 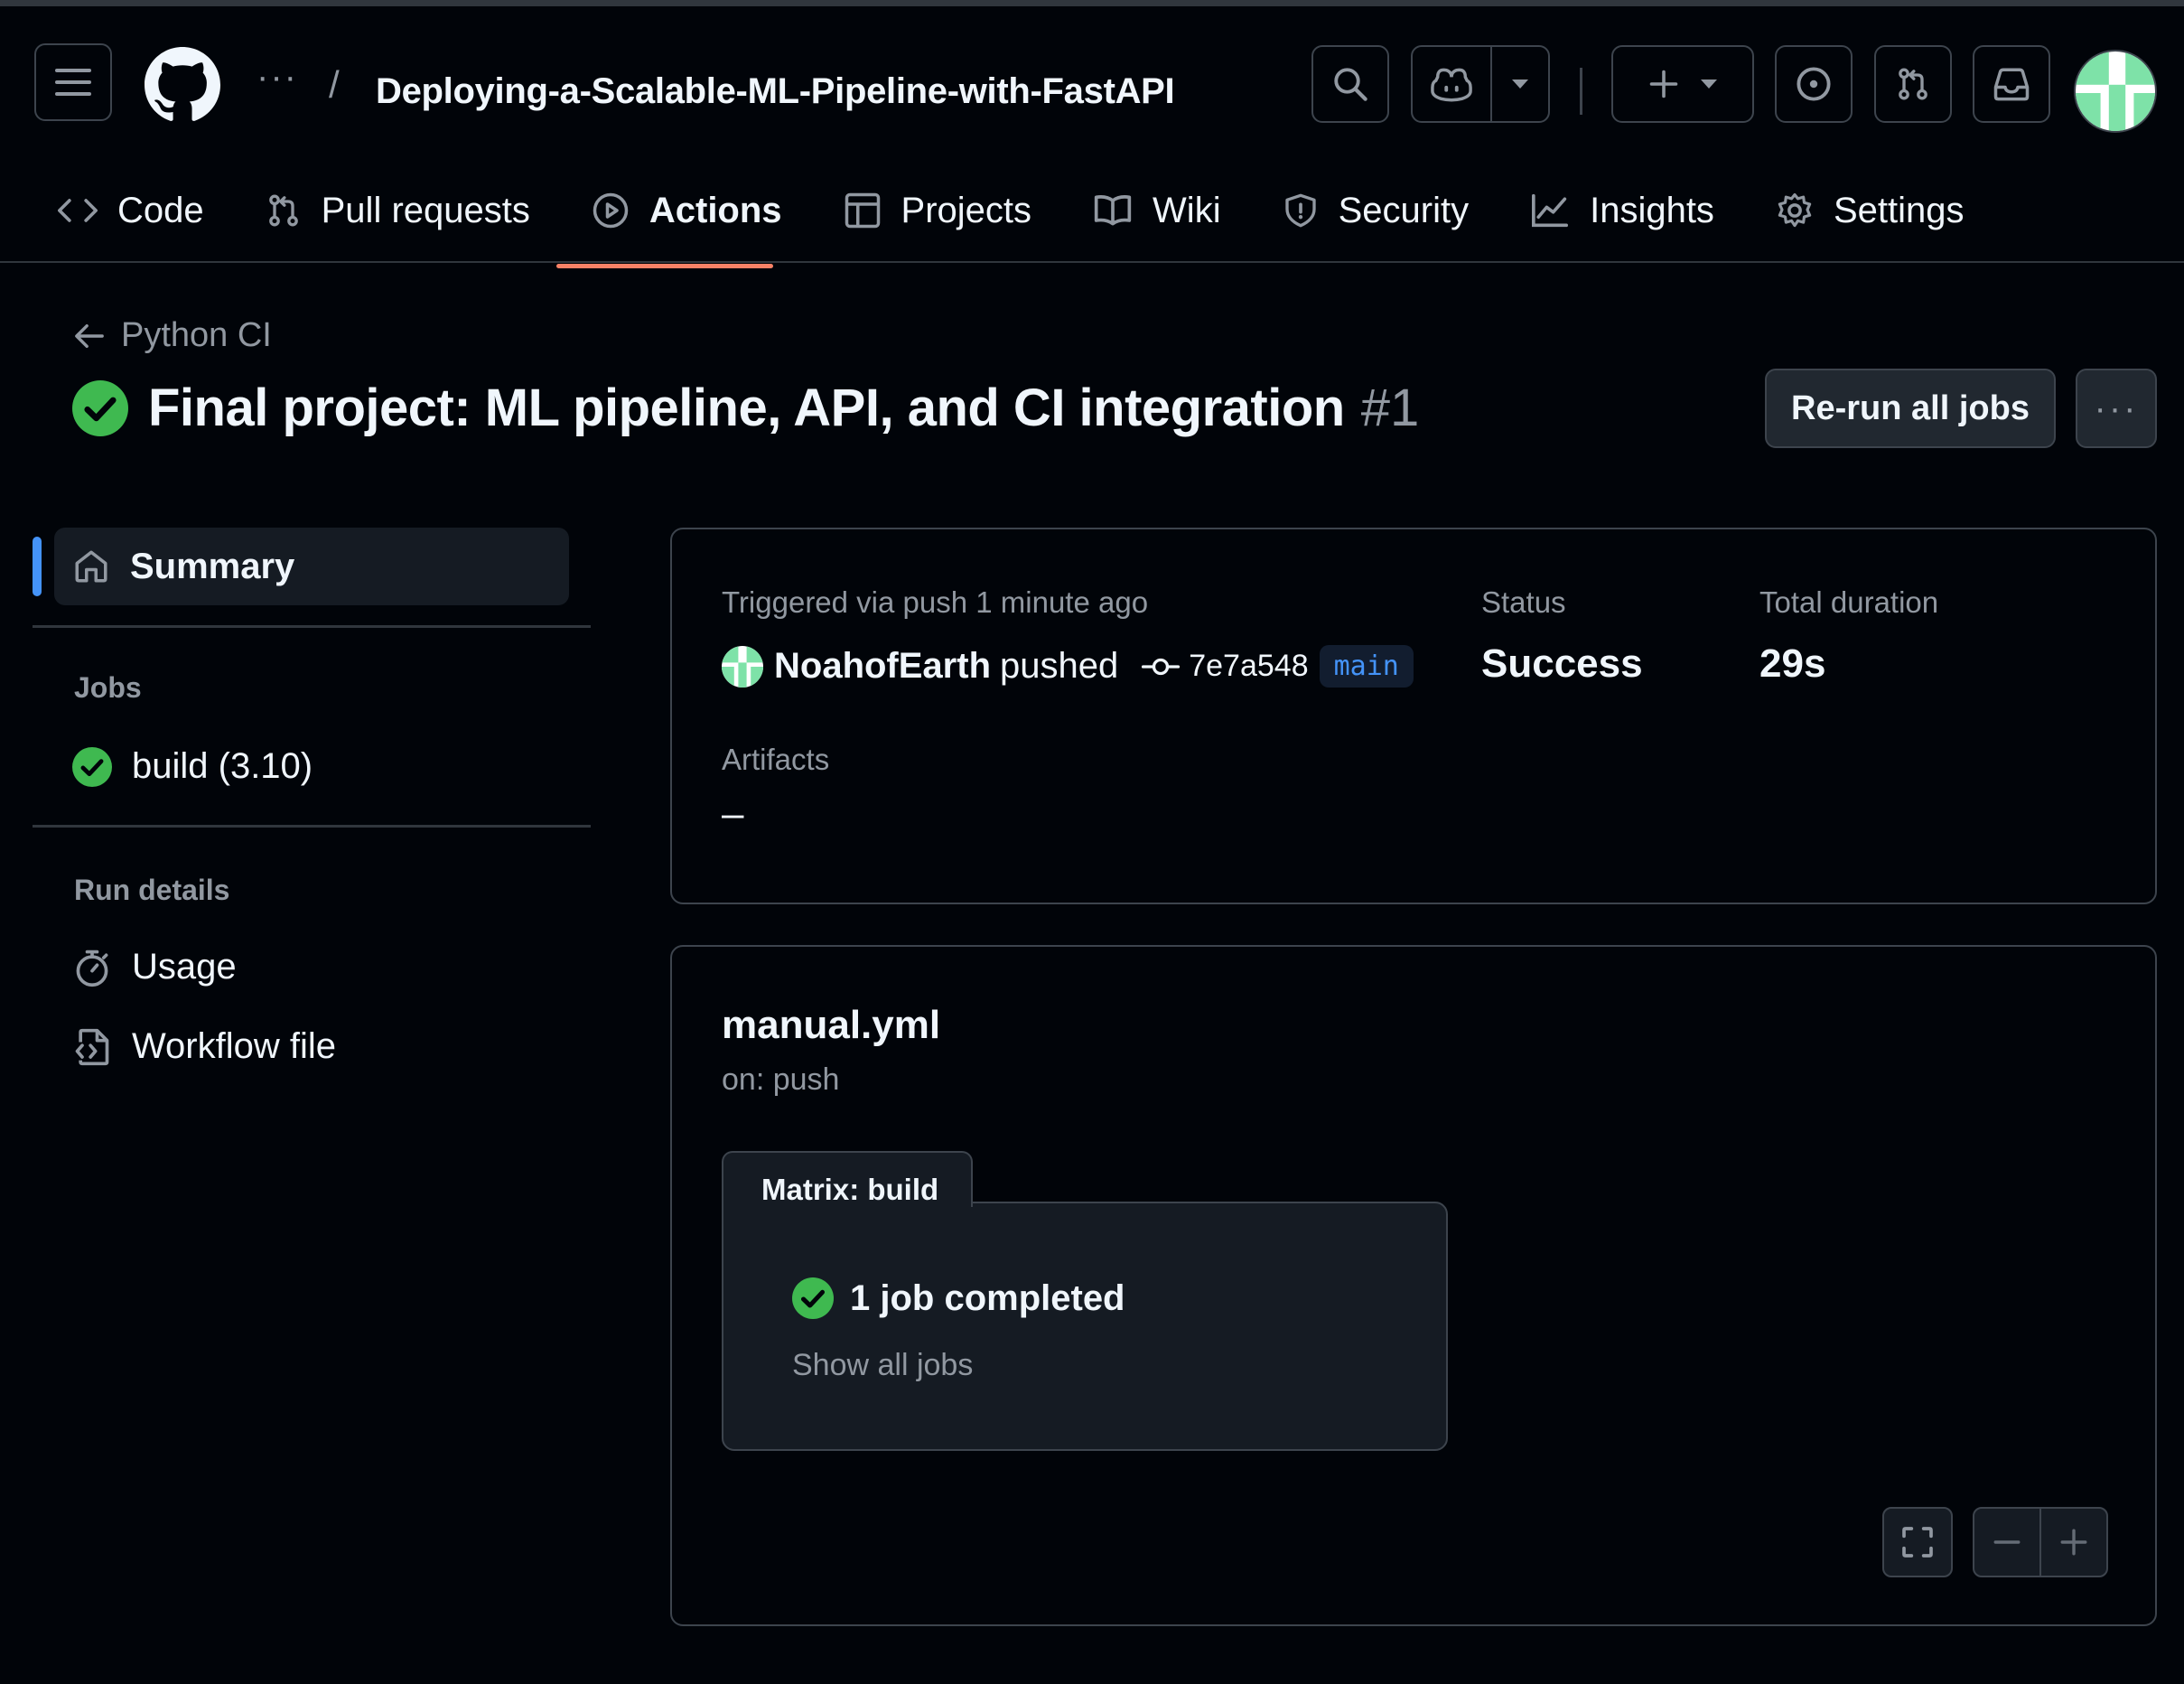 I want to click on matrix-job-status: 1 job completed, so click(x=959, y=1298).